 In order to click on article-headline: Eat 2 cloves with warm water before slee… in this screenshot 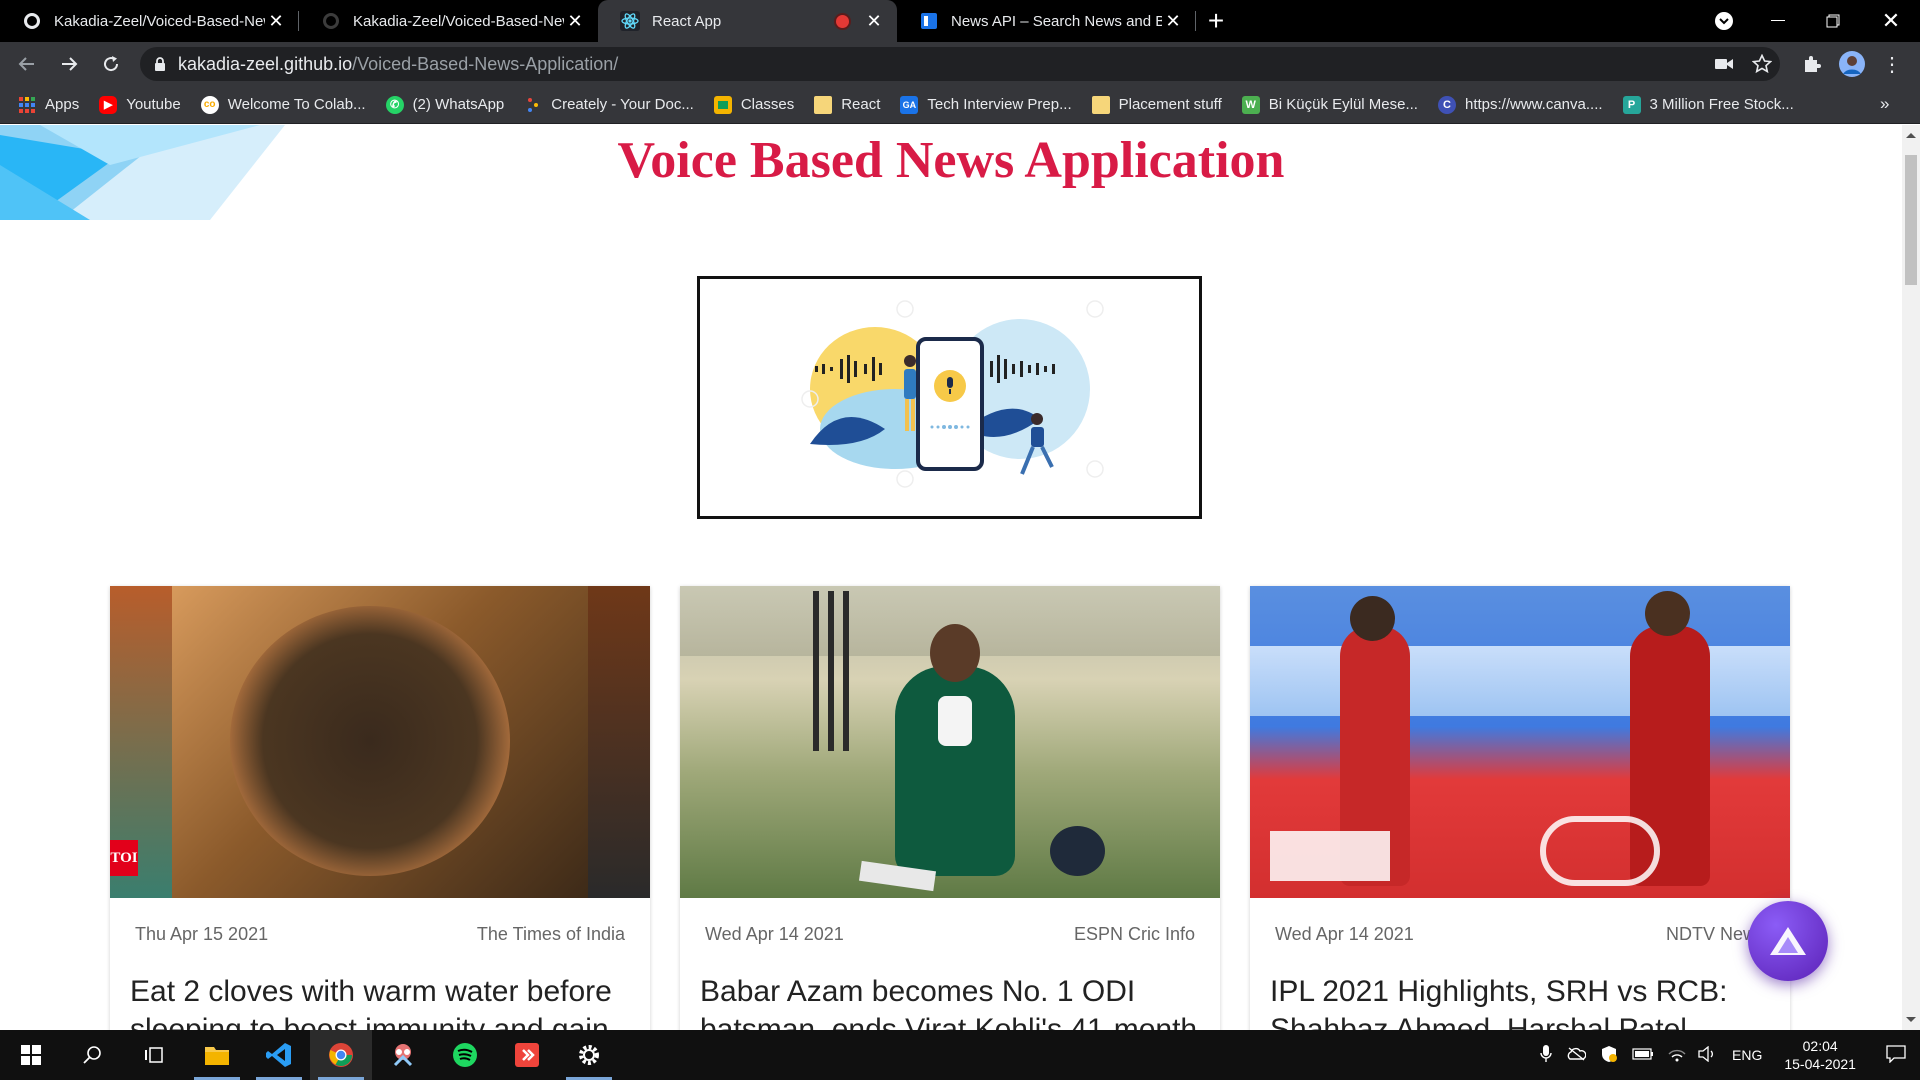, I will do `click(380, 987)`.